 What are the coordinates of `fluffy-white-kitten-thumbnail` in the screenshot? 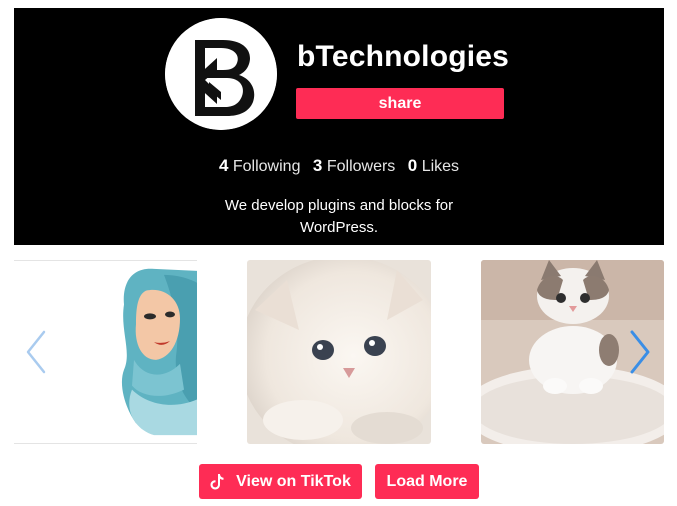 It's located at (339, 352).